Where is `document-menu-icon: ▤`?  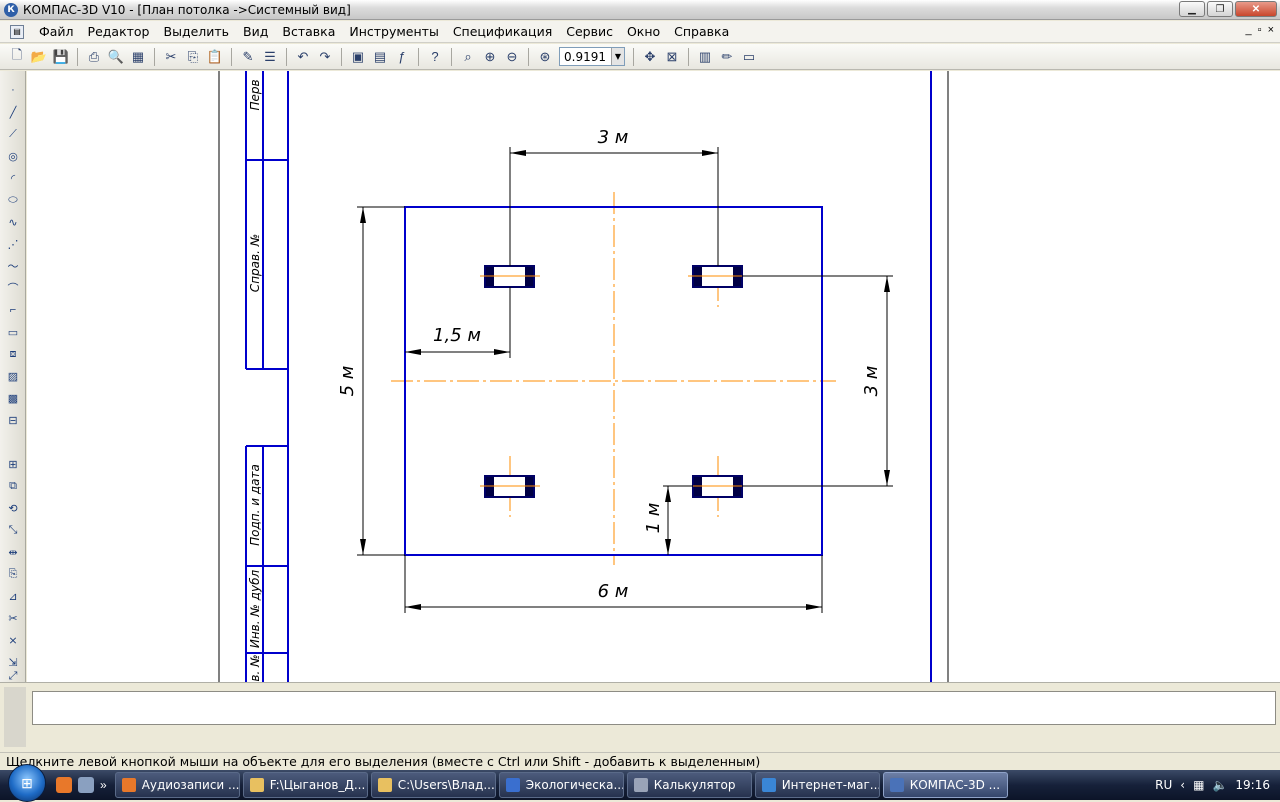
document-menu-icon: ▤ is located at coordinates (17, 31).